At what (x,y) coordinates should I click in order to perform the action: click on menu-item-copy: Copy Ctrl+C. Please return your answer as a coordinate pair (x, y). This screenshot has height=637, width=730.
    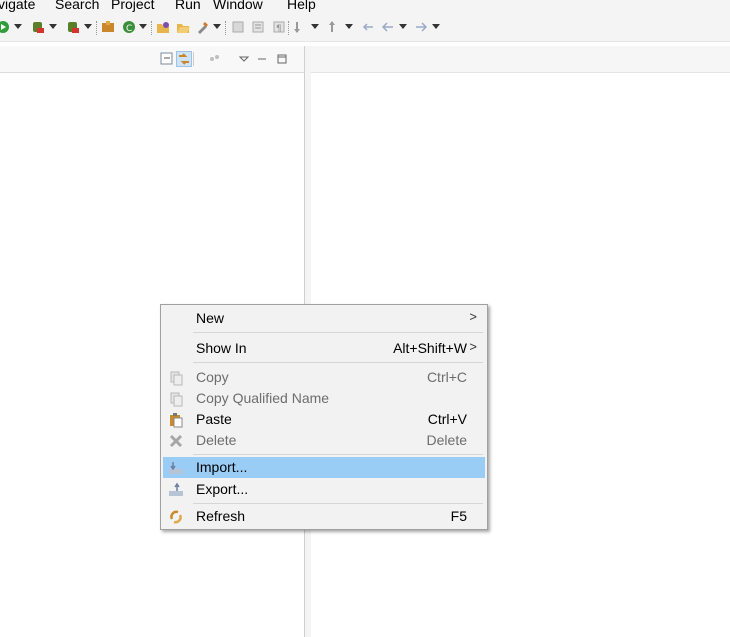
    Looking at the image, I should click on (324, 377).